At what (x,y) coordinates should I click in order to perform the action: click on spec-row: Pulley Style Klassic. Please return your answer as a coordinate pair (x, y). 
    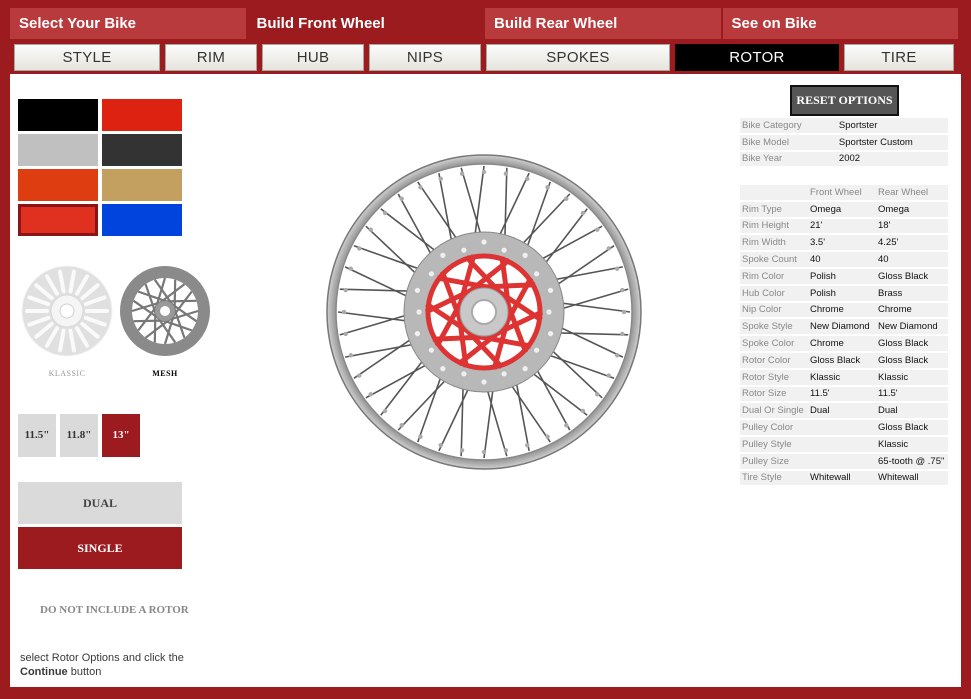
    Looking at the image, I should click on (844, 444).